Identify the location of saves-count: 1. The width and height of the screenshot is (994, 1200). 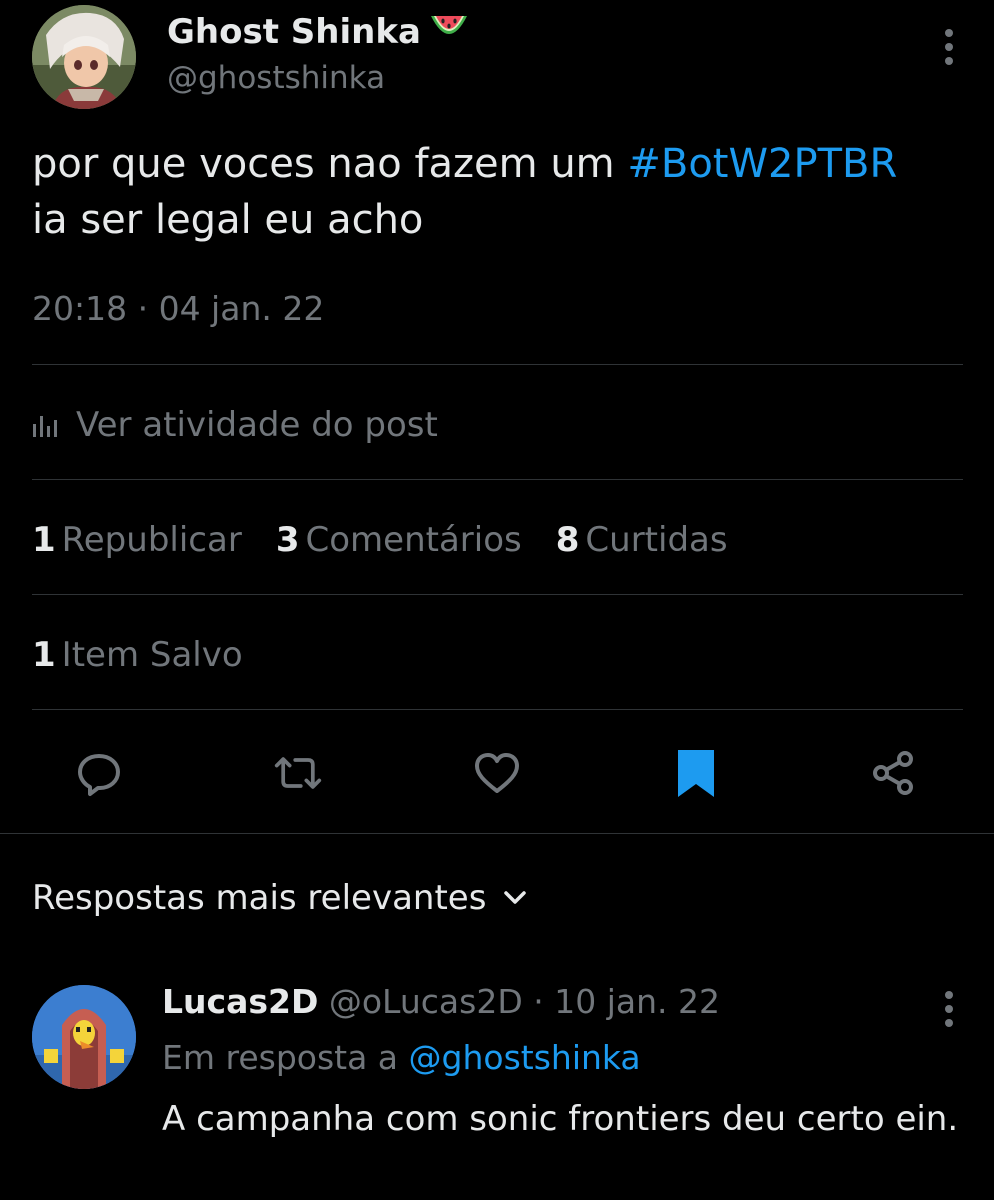
(44, 655).